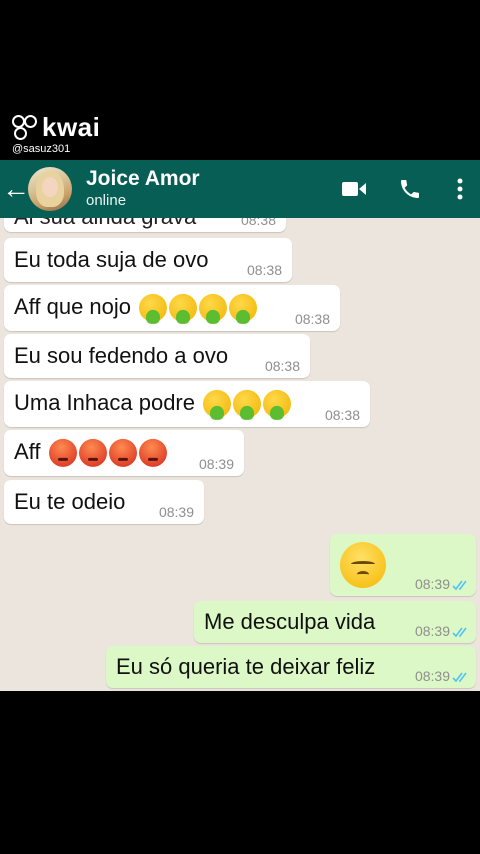 Image resolution: width=480 pixels, height=854 pixels. I want to click on message-bubble: Eu toda suja de ovo 08:38, so click(148, 260).